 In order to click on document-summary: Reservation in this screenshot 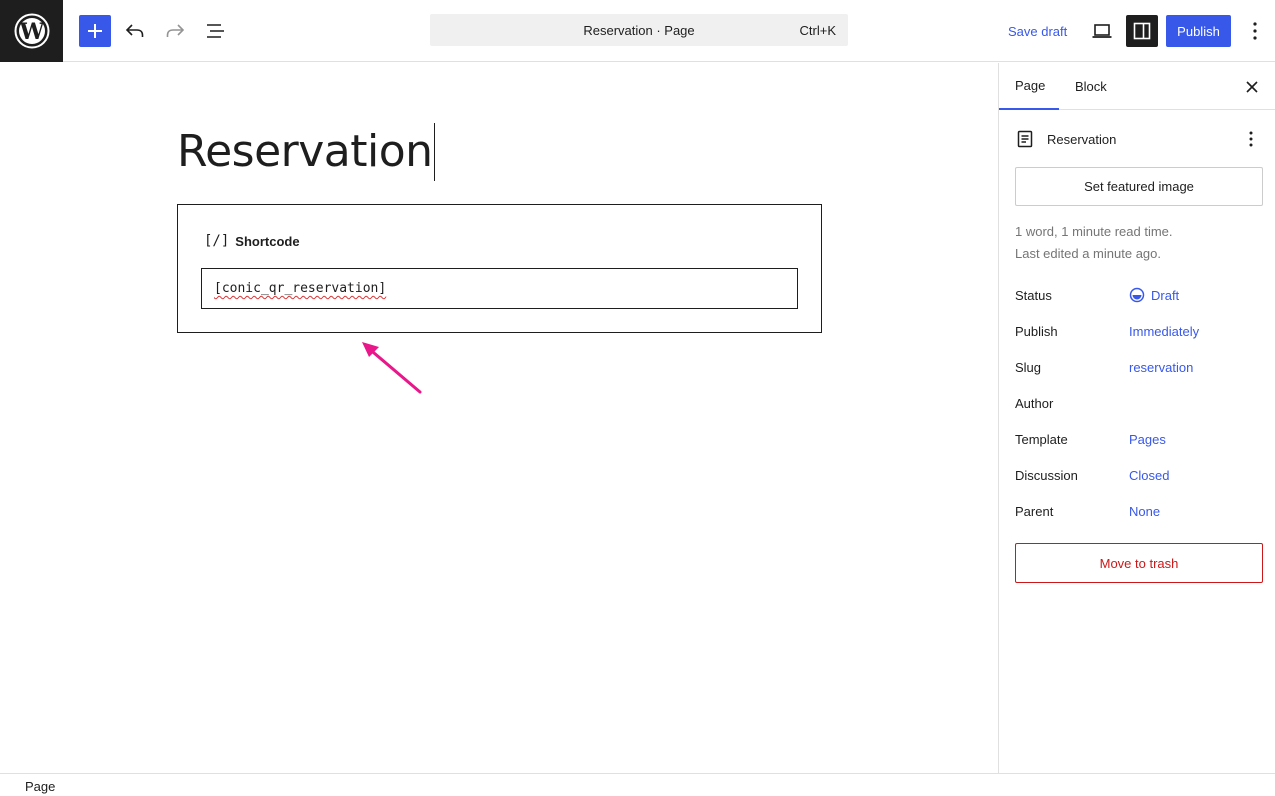, I will do `click(1139, 139)`.